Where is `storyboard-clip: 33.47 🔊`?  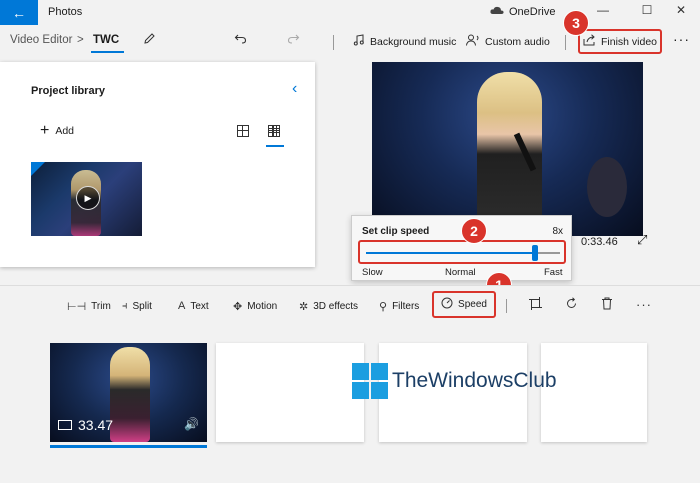
storyboard-clip: 33.47 🔊 is located at coordinates (128, 392).